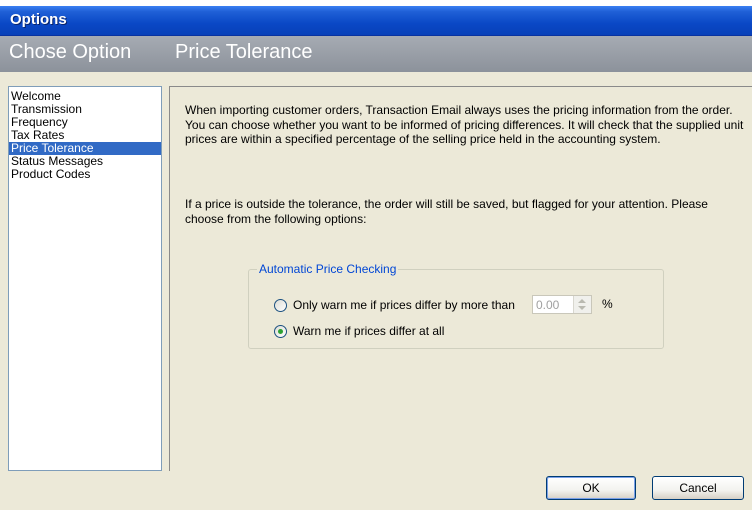 This screenshot has width=752, height=516. What do you see at coordinates (38, 19) in the screenshot?
I see `window-title: Options` at bounding box center [38, 19].